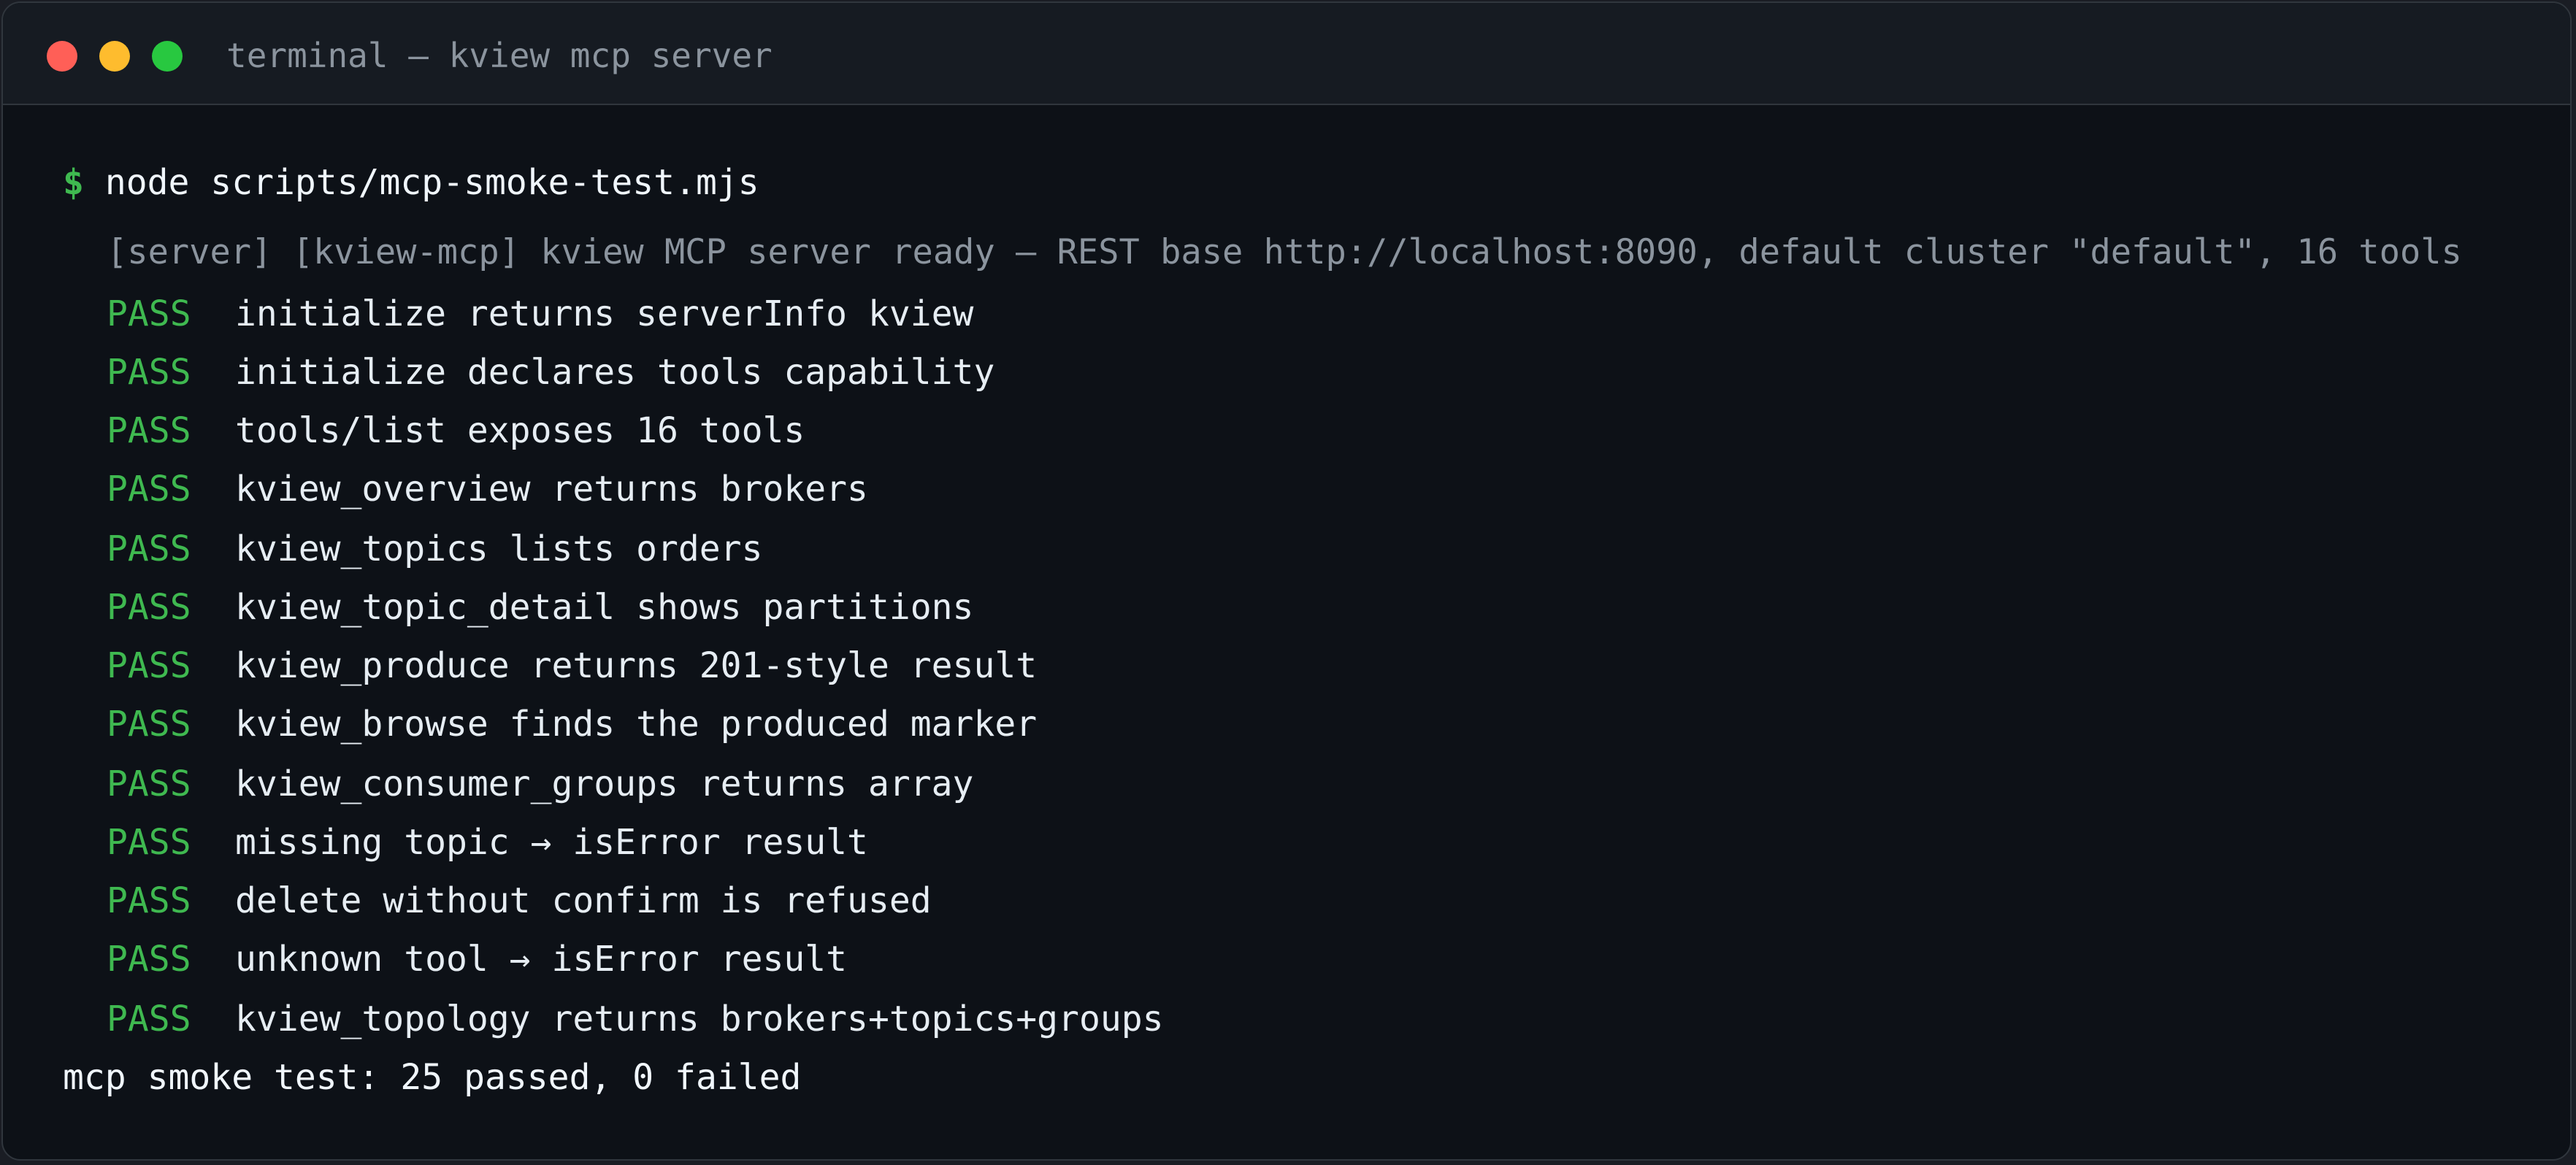  I want to click on result-line: PASS delete without confirm is refused, so click(519, 900).